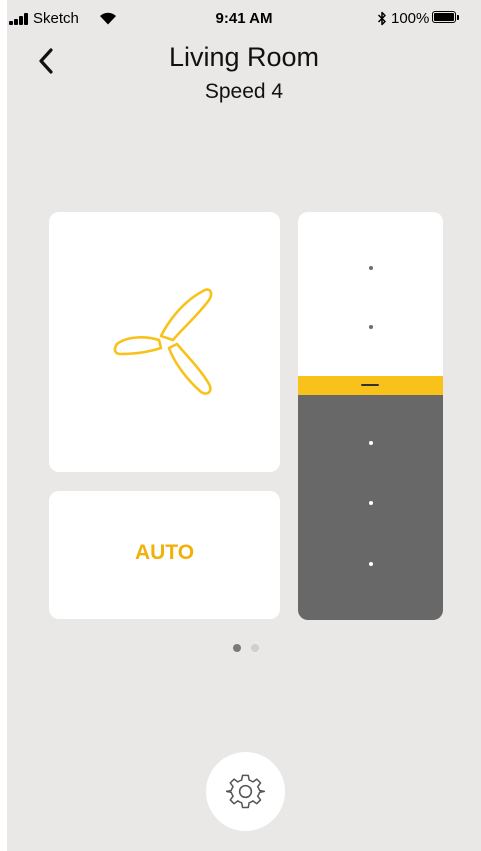 Image resolution: width=481 pixels, height=851 pixels. I want to click on auto-mode-button: AUTO, so click(164, 555).